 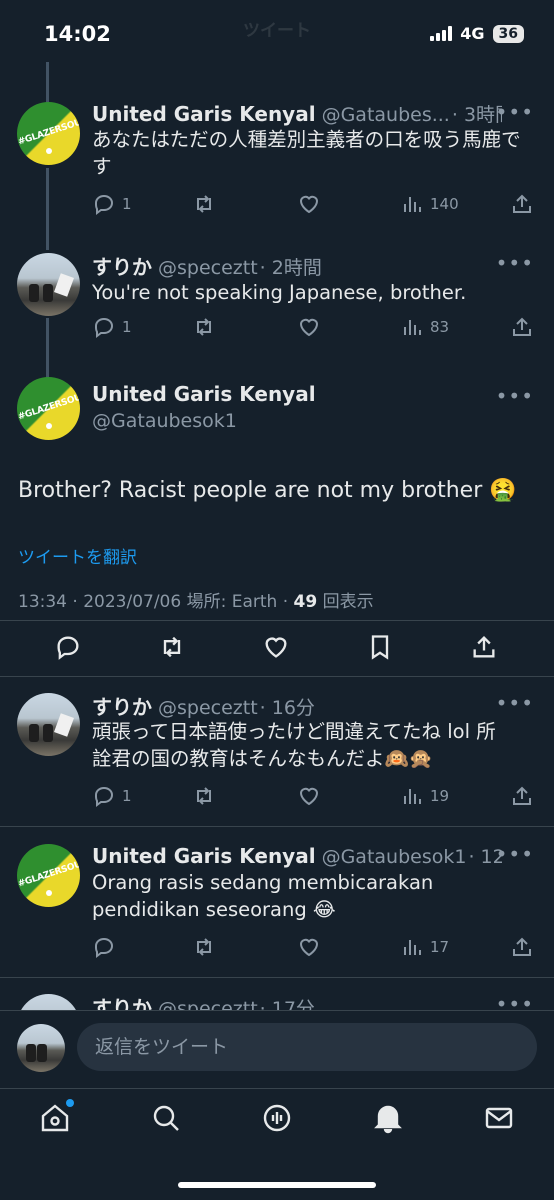 I want to click on tweet-actions: 1 140, so click(x=314, y=205).